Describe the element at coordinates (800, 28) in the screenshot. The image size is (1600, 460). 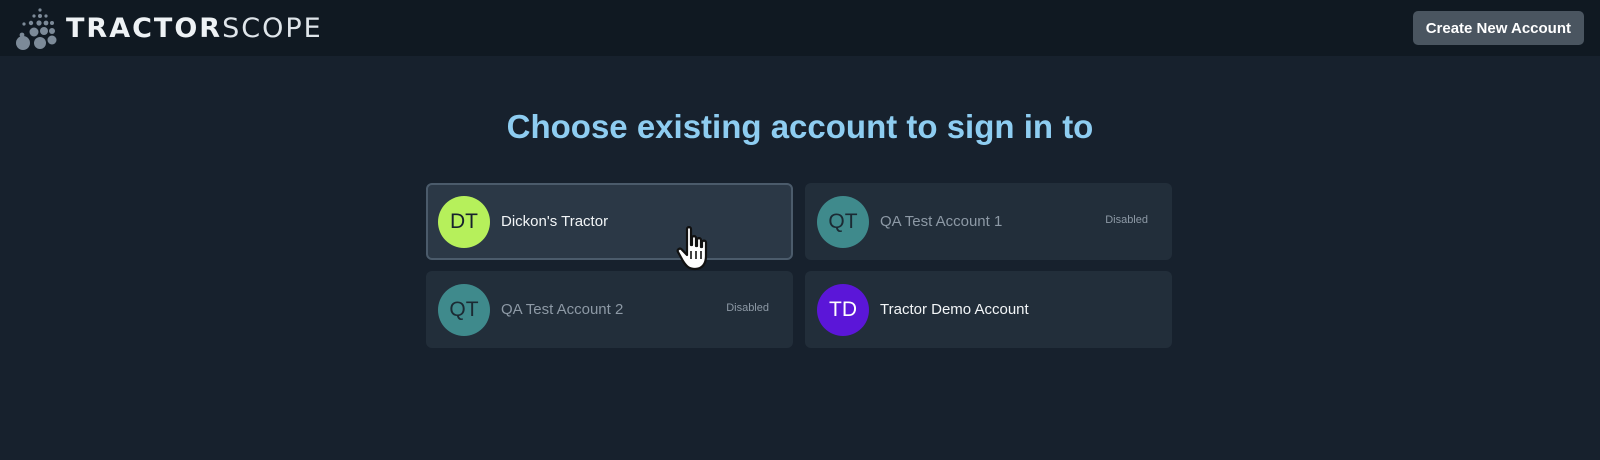
I see `top-bar: TRACTORSCOPE Create New Account` at that location.